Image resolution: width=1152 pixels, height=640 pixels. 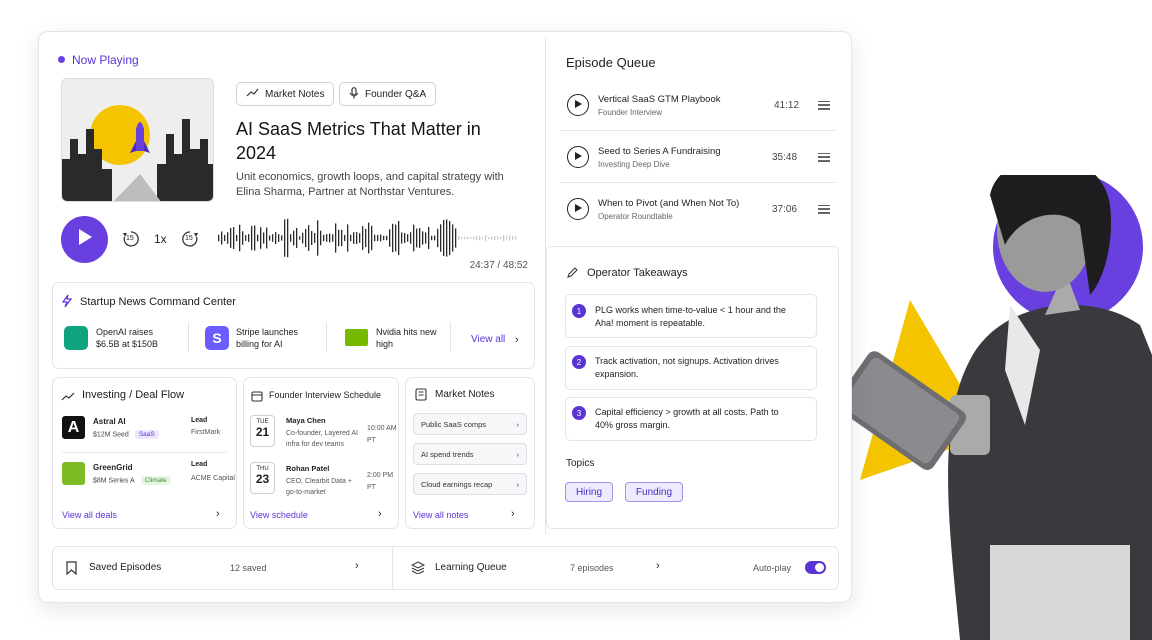 I want to click on news-view-all-link: View all, so click(x=488, y=339).